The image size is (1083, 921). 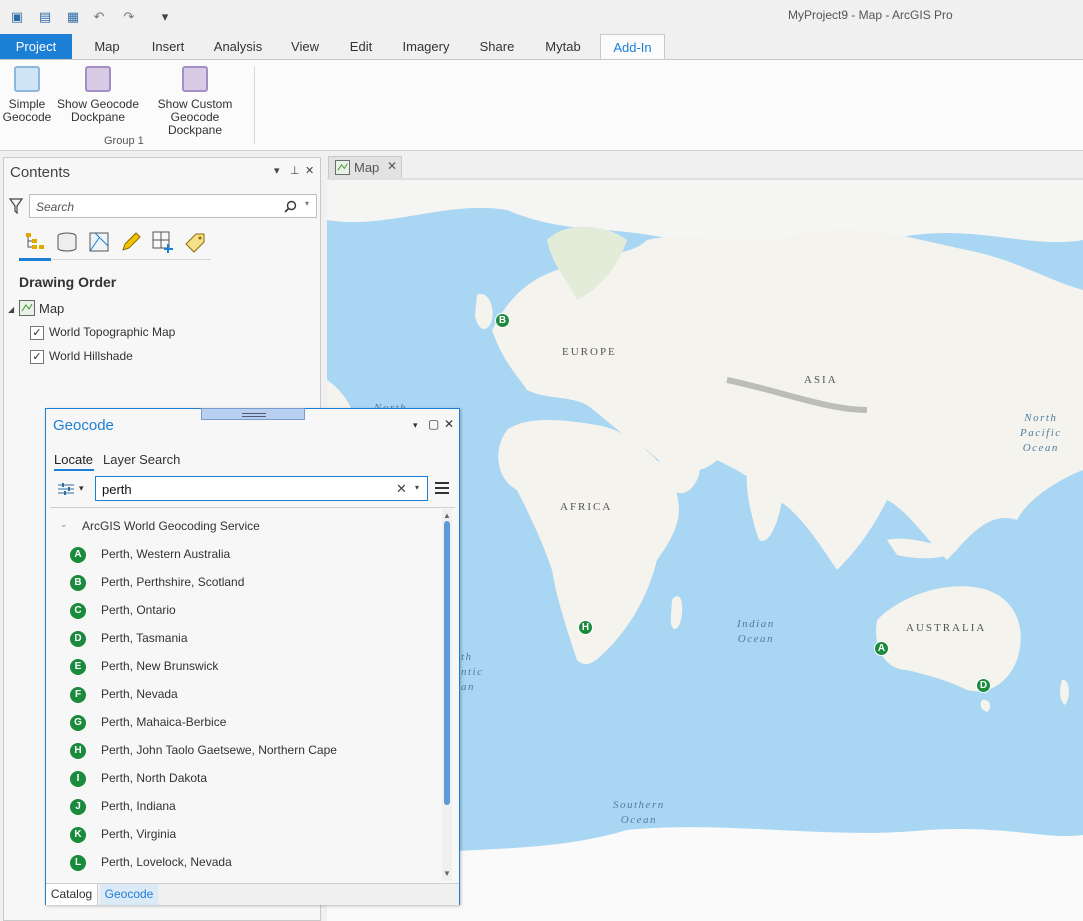 I want to click on scroll-up-icon: ▲, so click(x=447, y=515).